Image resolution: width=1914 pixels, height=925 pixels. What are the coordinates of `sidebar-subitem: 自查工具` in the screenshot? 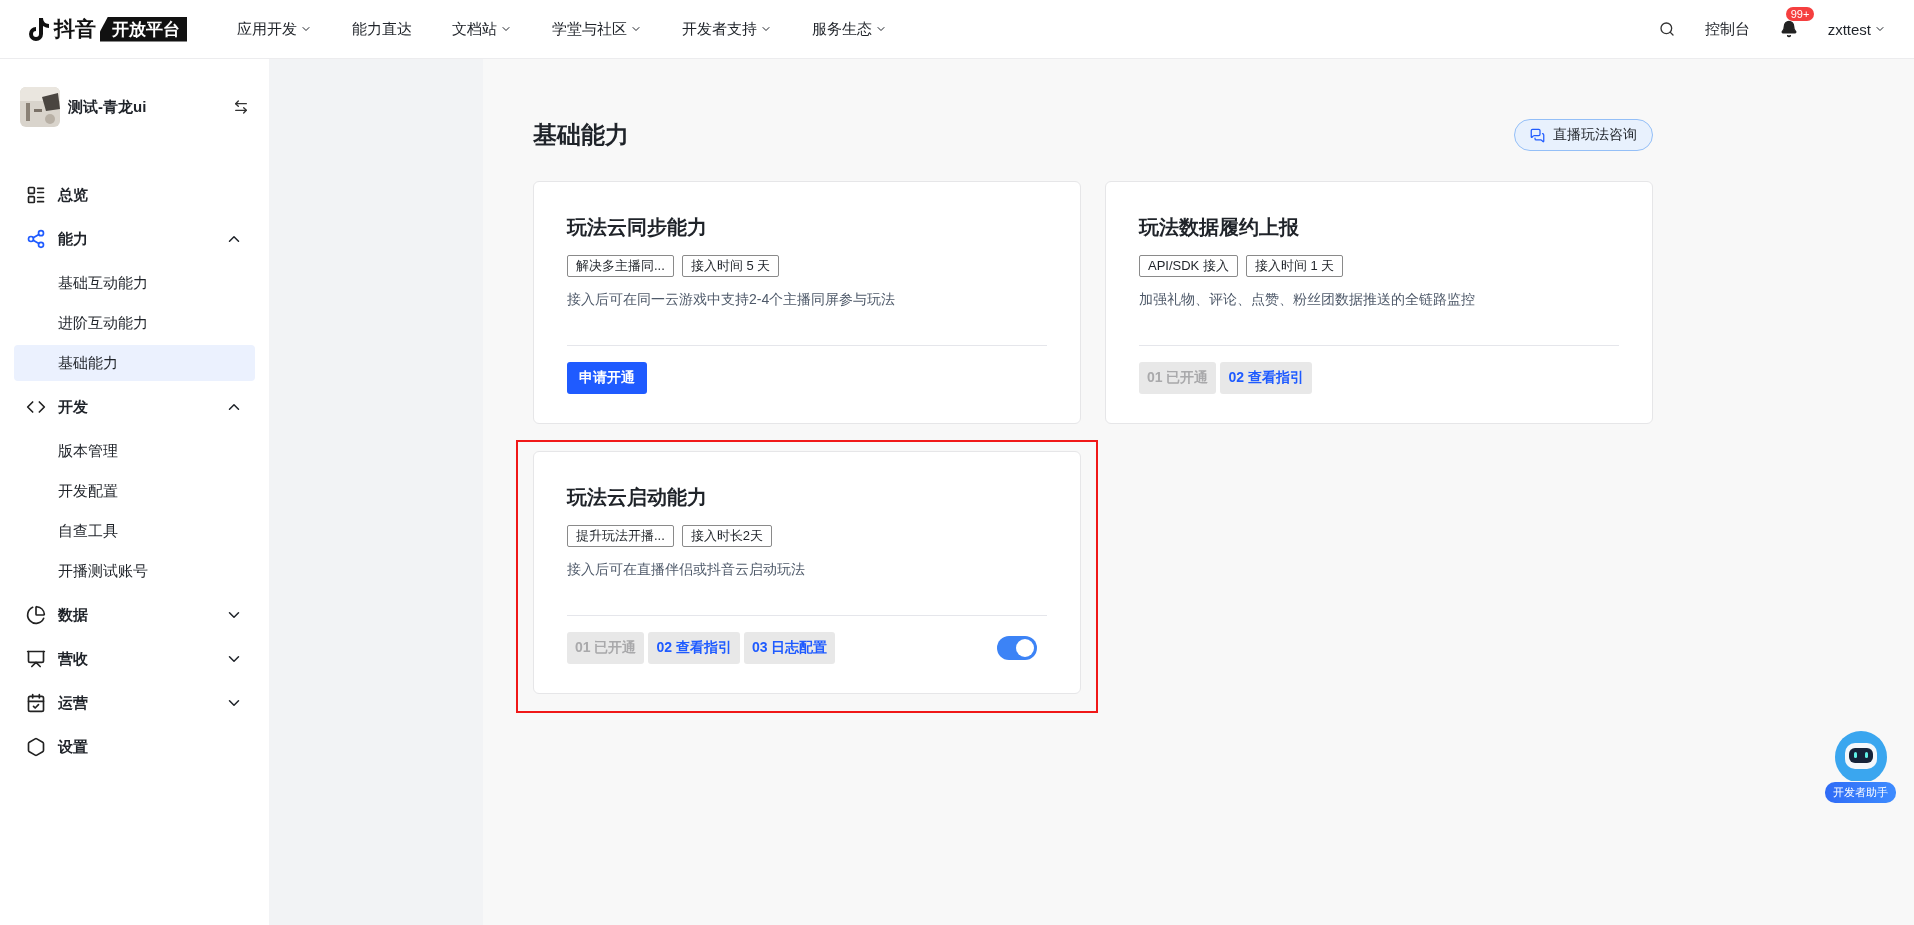 It's located at (134, 531).